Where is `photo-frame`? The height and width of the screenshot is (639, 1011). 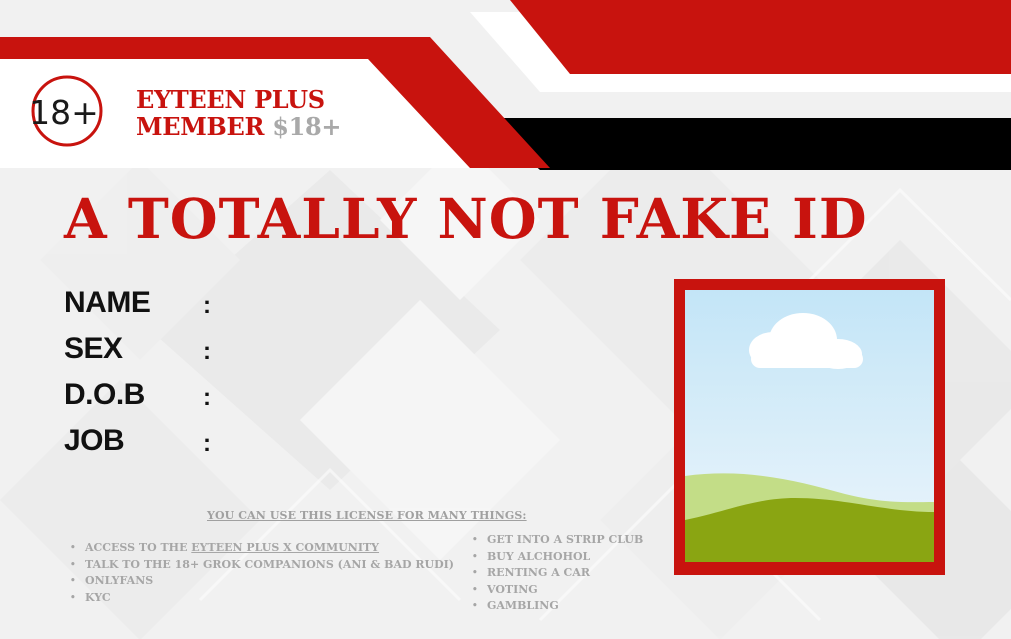 photo-frame is located at coordinates (809, 427).